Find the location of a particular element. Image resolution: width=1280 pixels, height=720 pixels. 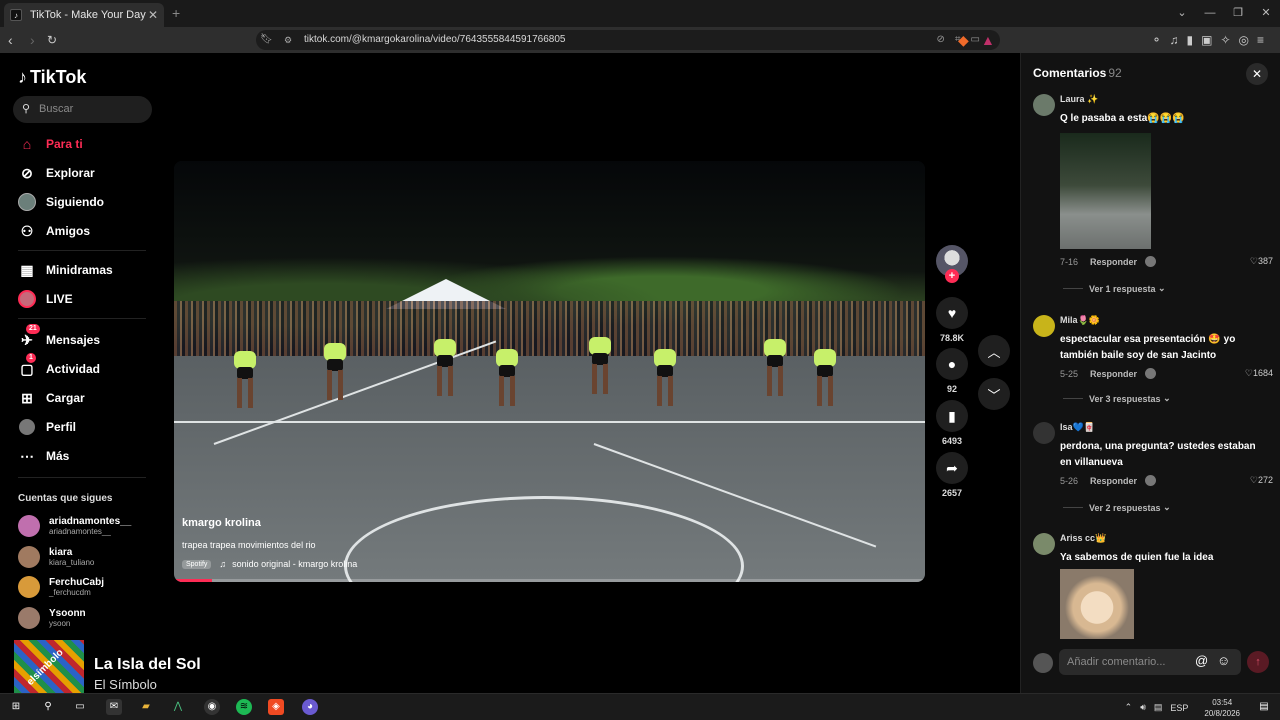

browser-tab: ♪ TikTok - Make Your Day ✕ is located at coordinates (84, 15).